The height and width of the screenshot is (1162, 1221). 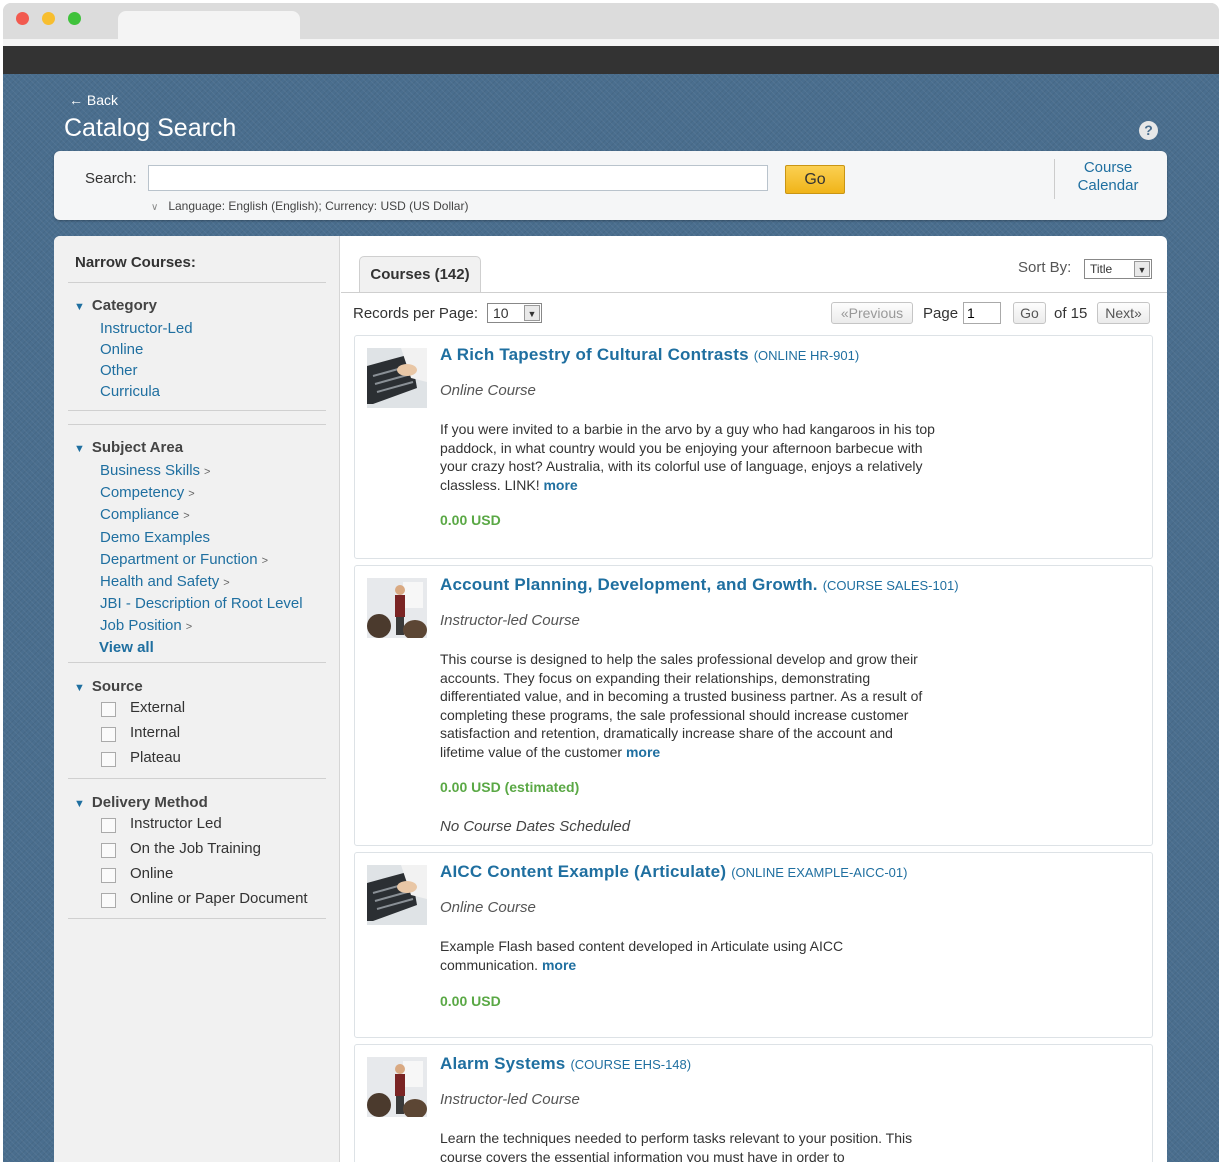 I want to click on category-link-other: Other, so click(x=119, y=370).